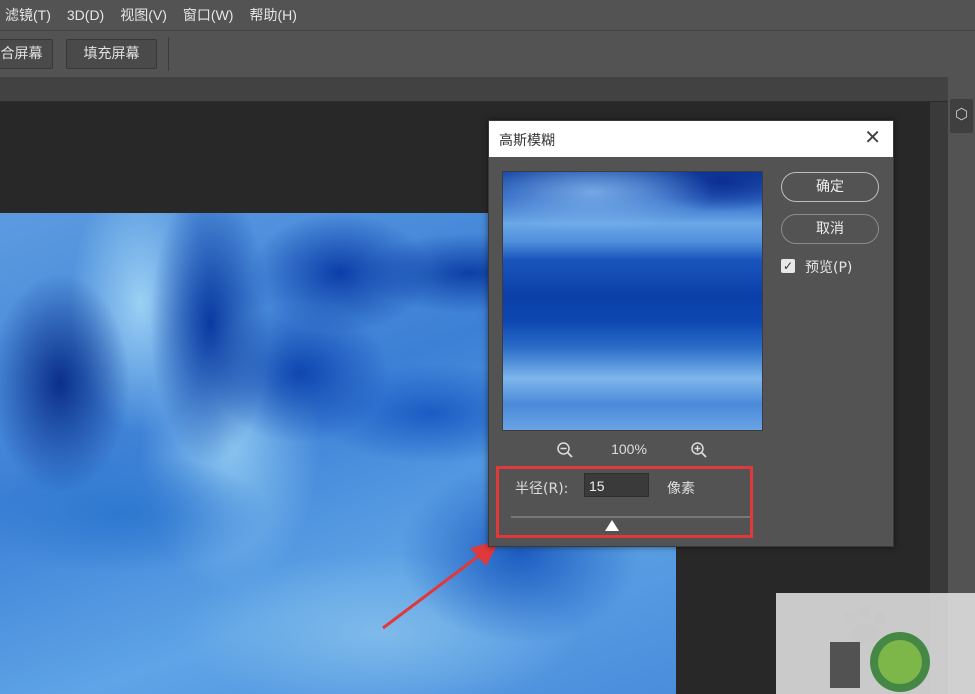 Image resolution: width=975 pixels, height=694 pixels. What do you see at coordinates (111, 54) in the screenshot?
I see `fill-screen-button: 填充屏幕` at bounding box center [111, 54].